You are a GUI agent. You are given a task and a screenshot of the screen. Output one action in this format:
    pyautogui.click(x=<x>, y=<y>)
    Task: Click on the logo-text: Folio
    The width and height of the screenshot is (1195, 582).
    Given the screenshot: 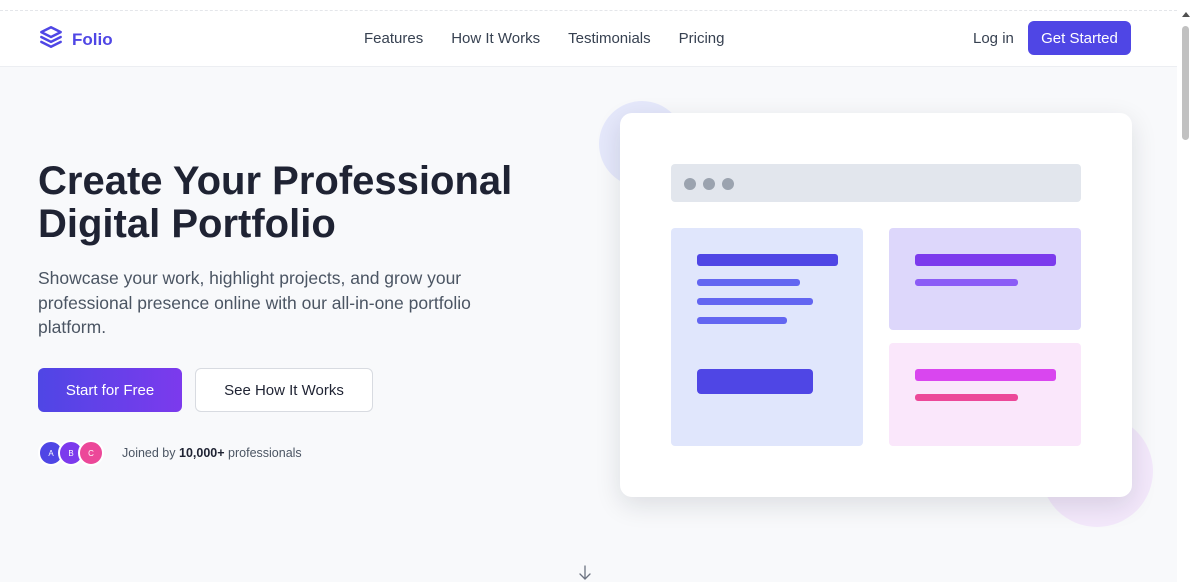 What is the action you would take?
    pyautogui.click(x=92, y=39)
    